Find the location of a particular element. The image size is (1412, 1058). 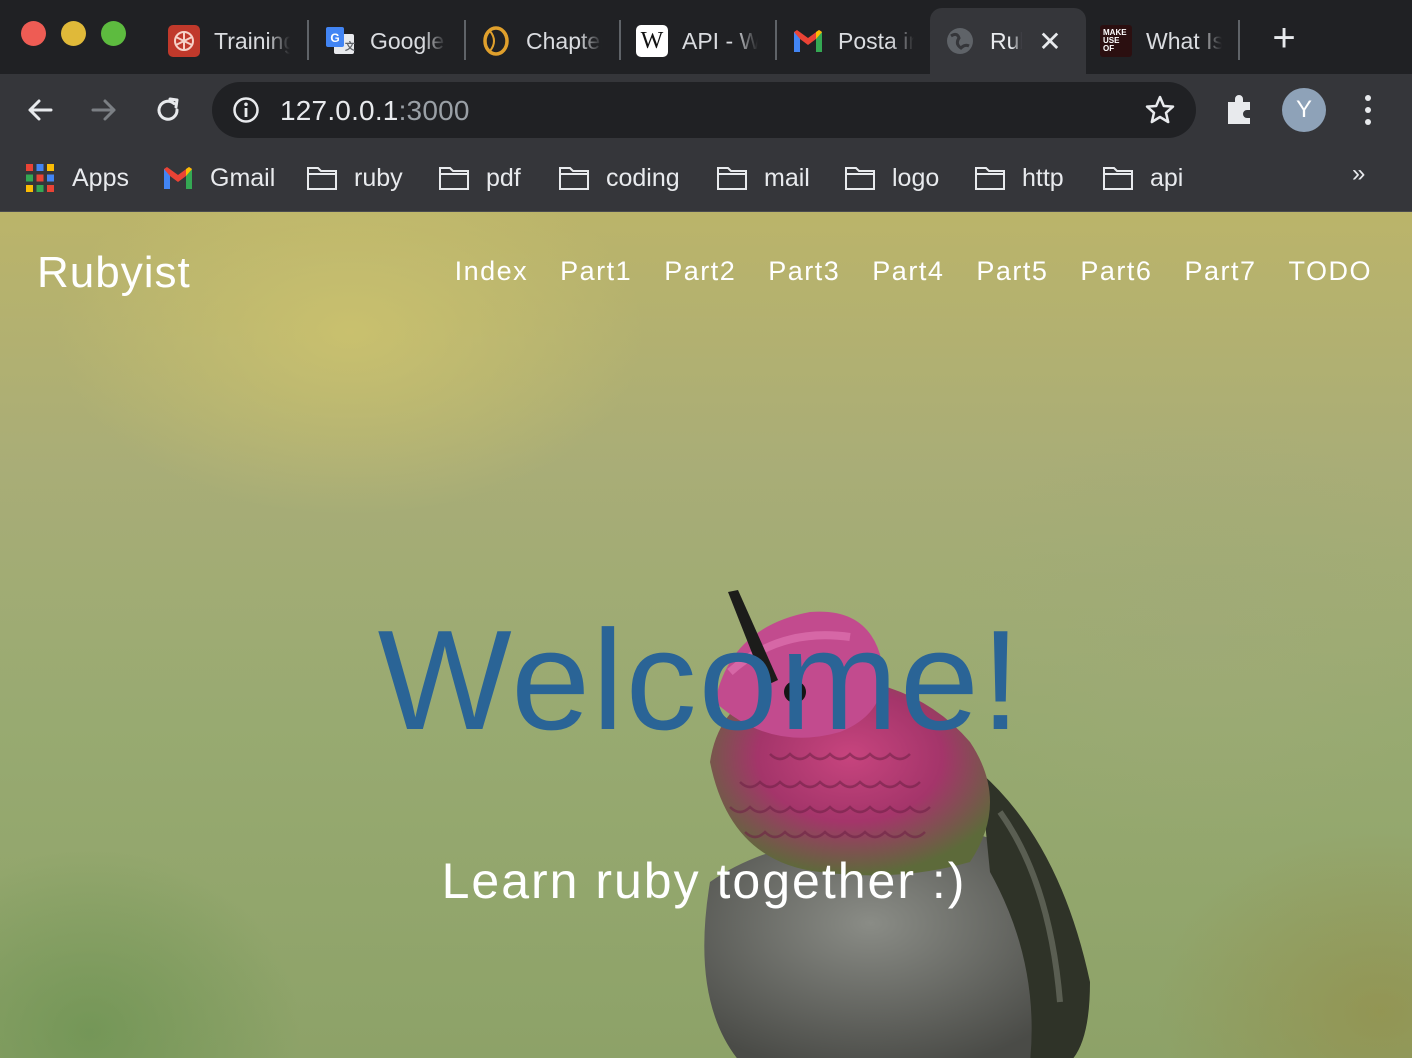

tab-chapter: Chapter is located at coordinates (542, 41).